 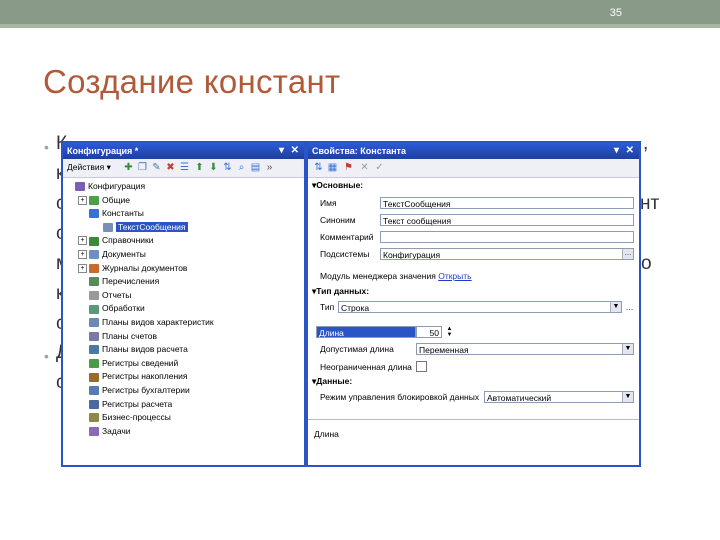 I want to click on tree-item: Задачи, so click(x=110, y=431).